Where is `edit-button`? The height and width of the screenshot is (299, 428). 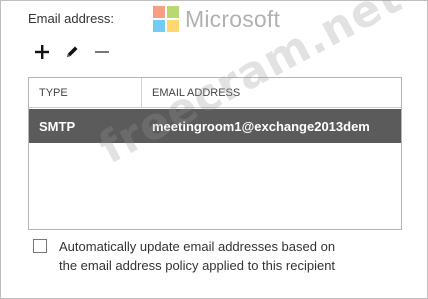 edit-button is located at coordinates (72, 52).